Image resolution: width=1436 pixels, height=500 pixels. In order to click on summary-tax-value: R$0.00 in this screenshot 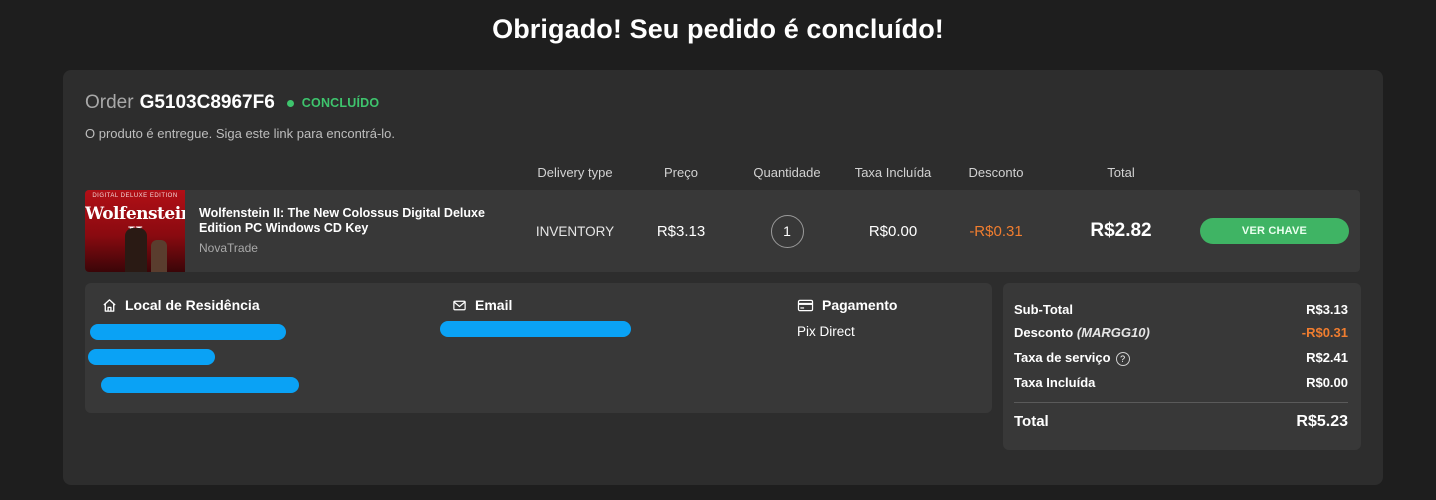, I will do `click(1327, 382)`.